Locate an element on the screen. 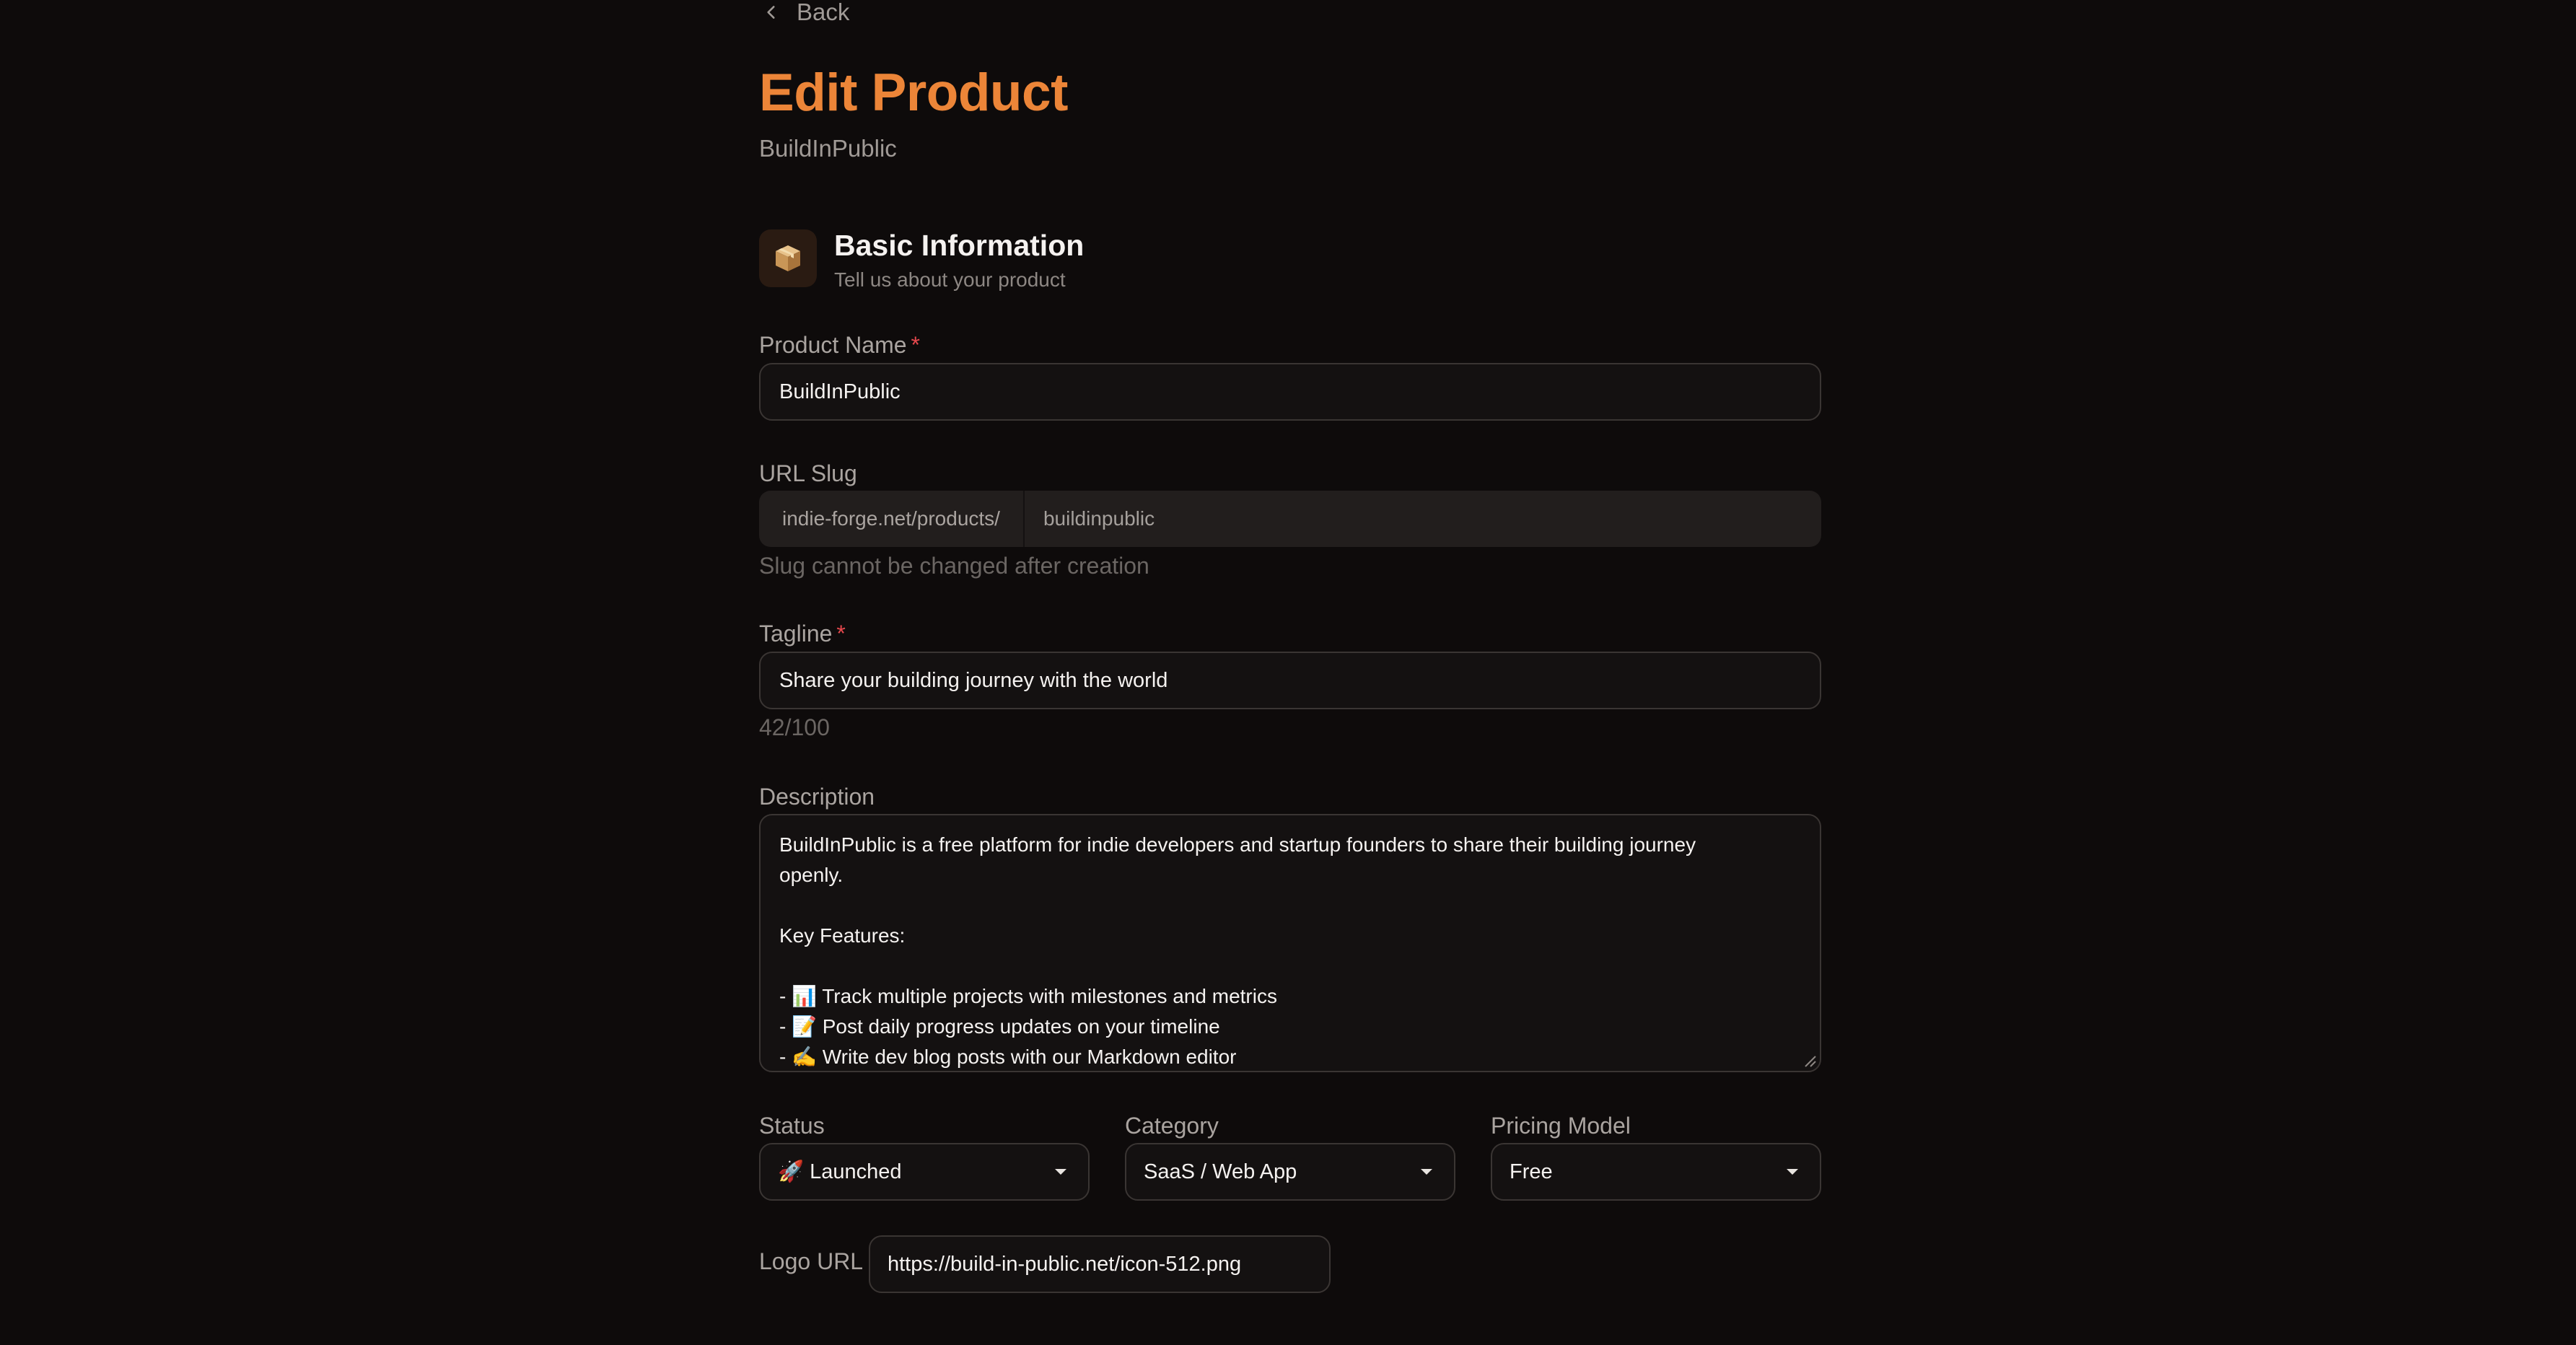 Image resolution: width=2576 pixels, height=1345 pixels. logo-url-input: https://build-in-public.net/icon-512.png is located at coordinates (1100, 1264).